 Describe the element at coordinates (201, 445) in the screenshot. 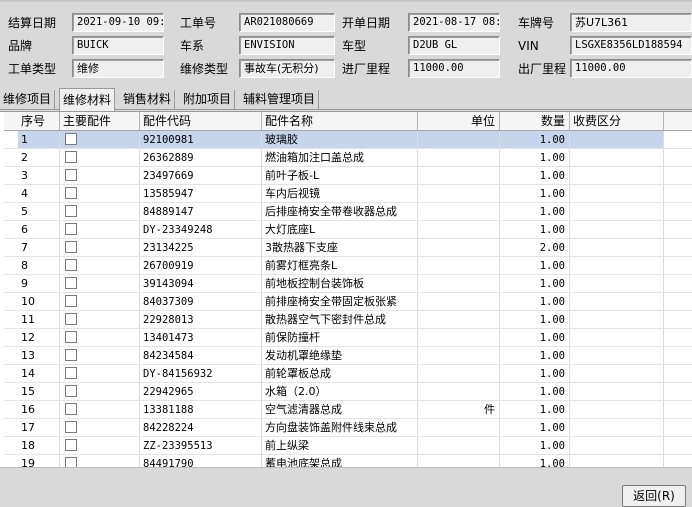

I see `cell-part-code: ZZ-23395513` at that location.